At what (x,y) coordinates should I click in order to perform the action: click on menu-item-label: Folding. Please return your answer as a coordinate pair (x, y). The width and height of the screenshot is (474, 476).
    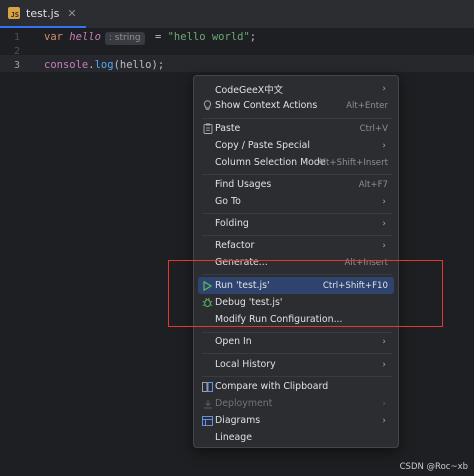
    Looking at the image, I should click on (232, 223).